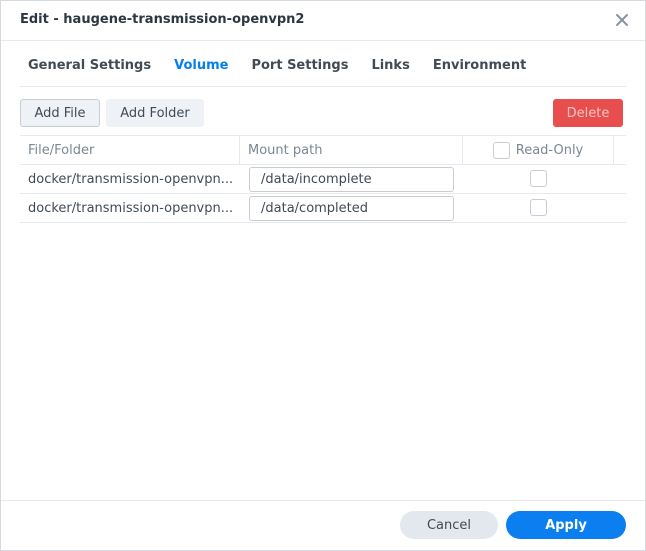  I want to click on tab-links: Links, so click(390, 65).